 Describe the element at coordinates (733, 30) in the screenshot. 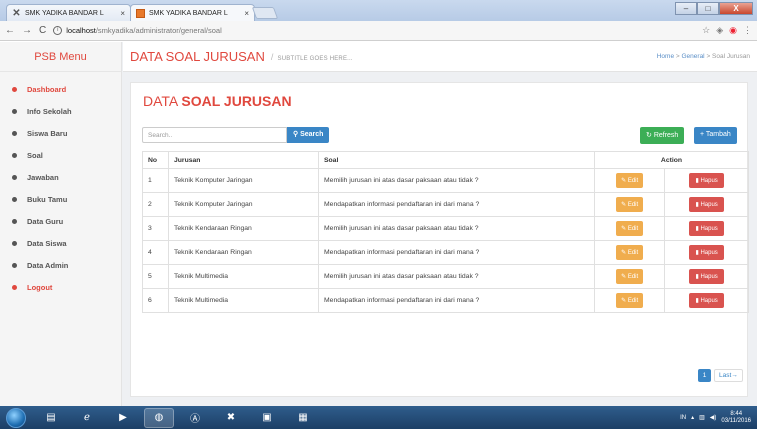

I see `extension-icon: ◉` at that location.